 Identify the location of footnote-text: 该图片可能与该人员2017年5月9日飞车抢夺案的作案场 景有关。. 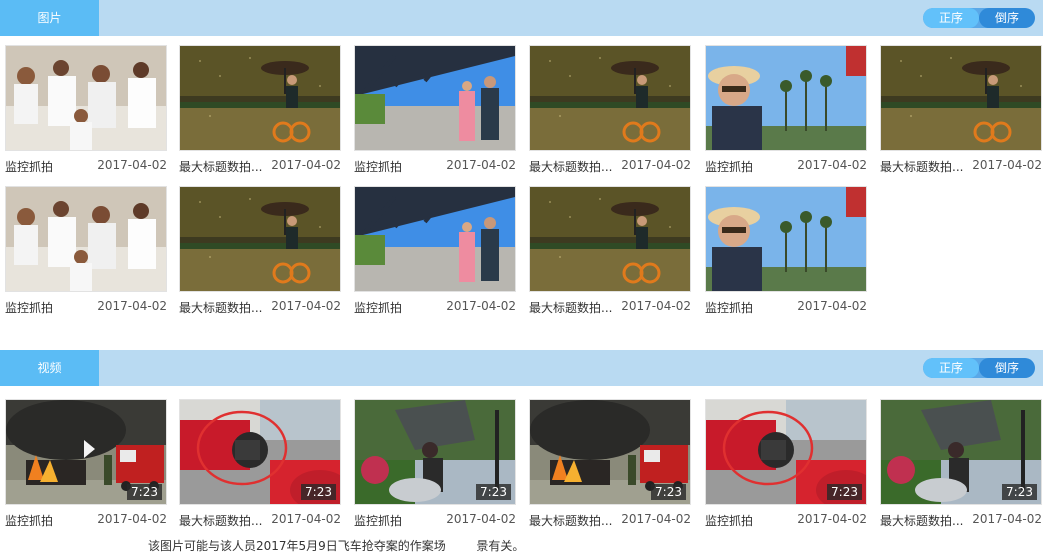
(336, 546).